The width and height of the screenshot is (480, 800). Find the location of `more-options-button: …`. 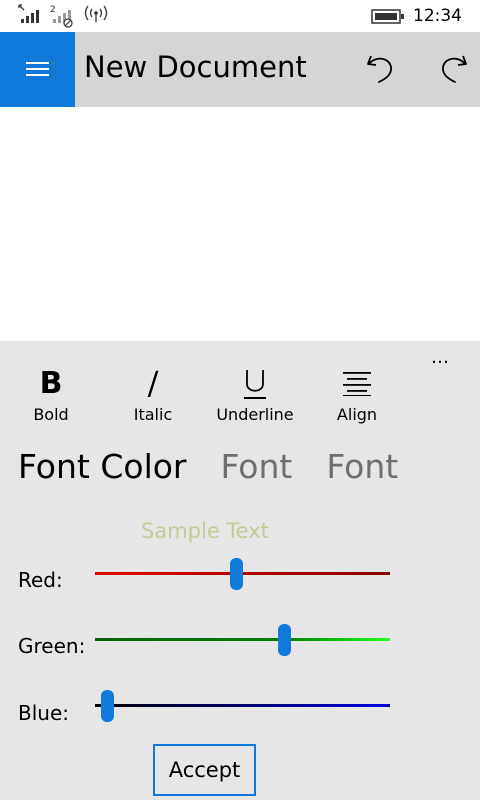

more-options-button: … is located at coordinates (441, 357).